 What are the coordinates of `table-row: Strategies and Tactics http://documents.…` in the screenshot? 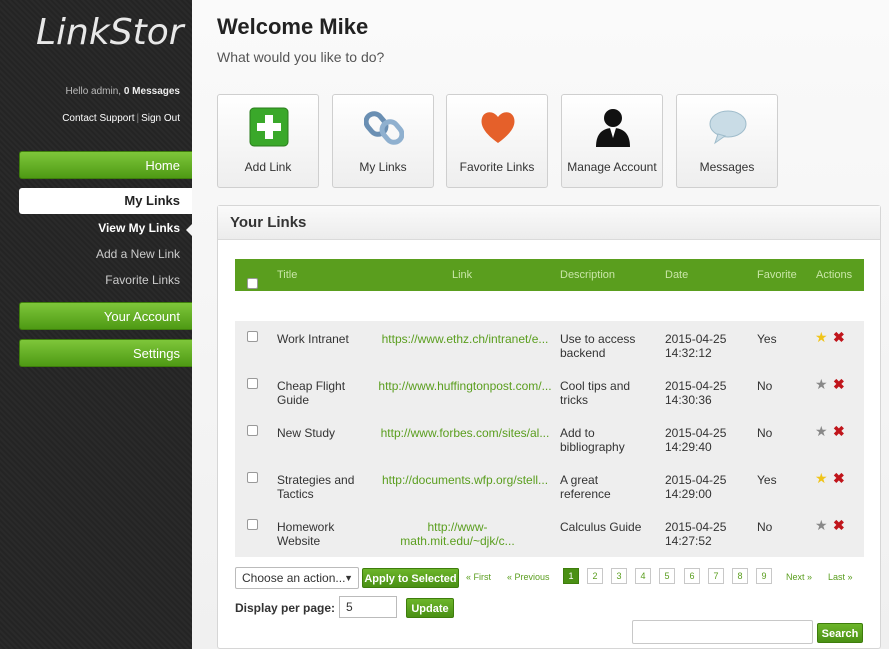 It's located at (549, 495).